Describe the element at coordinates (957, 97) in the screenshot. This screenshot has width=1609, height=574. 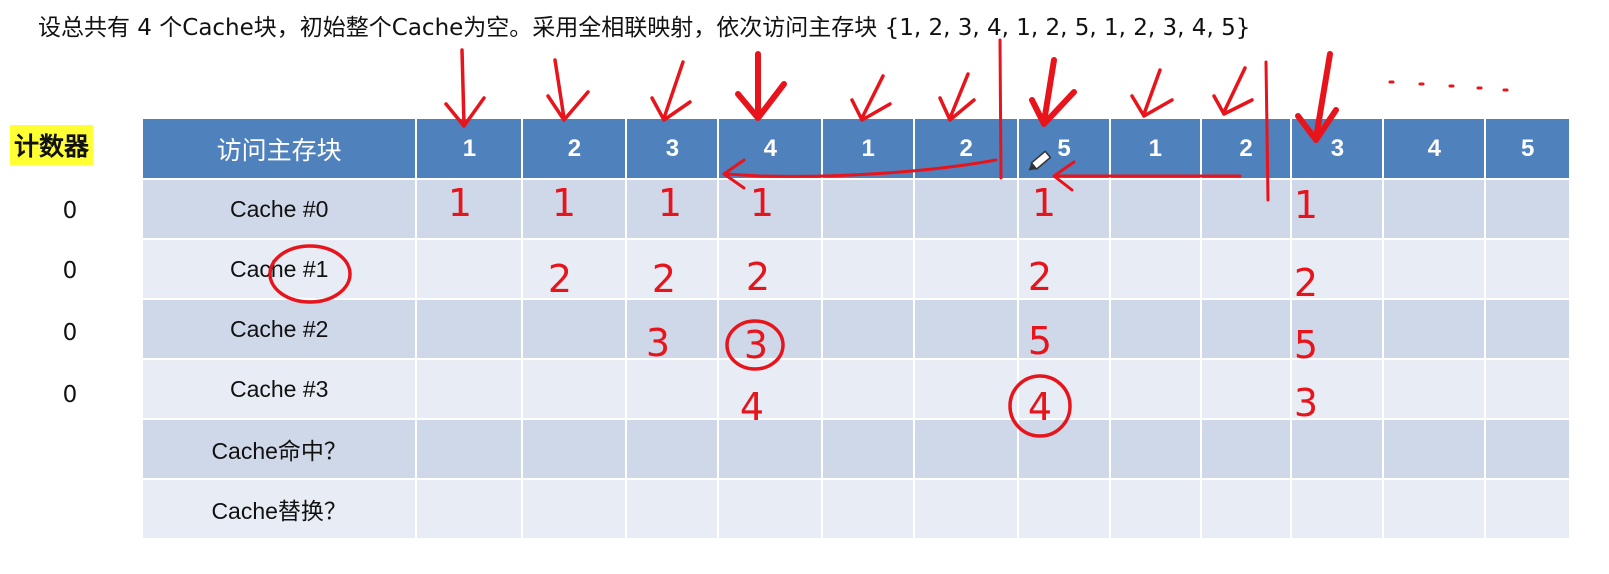
I see `arrow-col6` at that location.